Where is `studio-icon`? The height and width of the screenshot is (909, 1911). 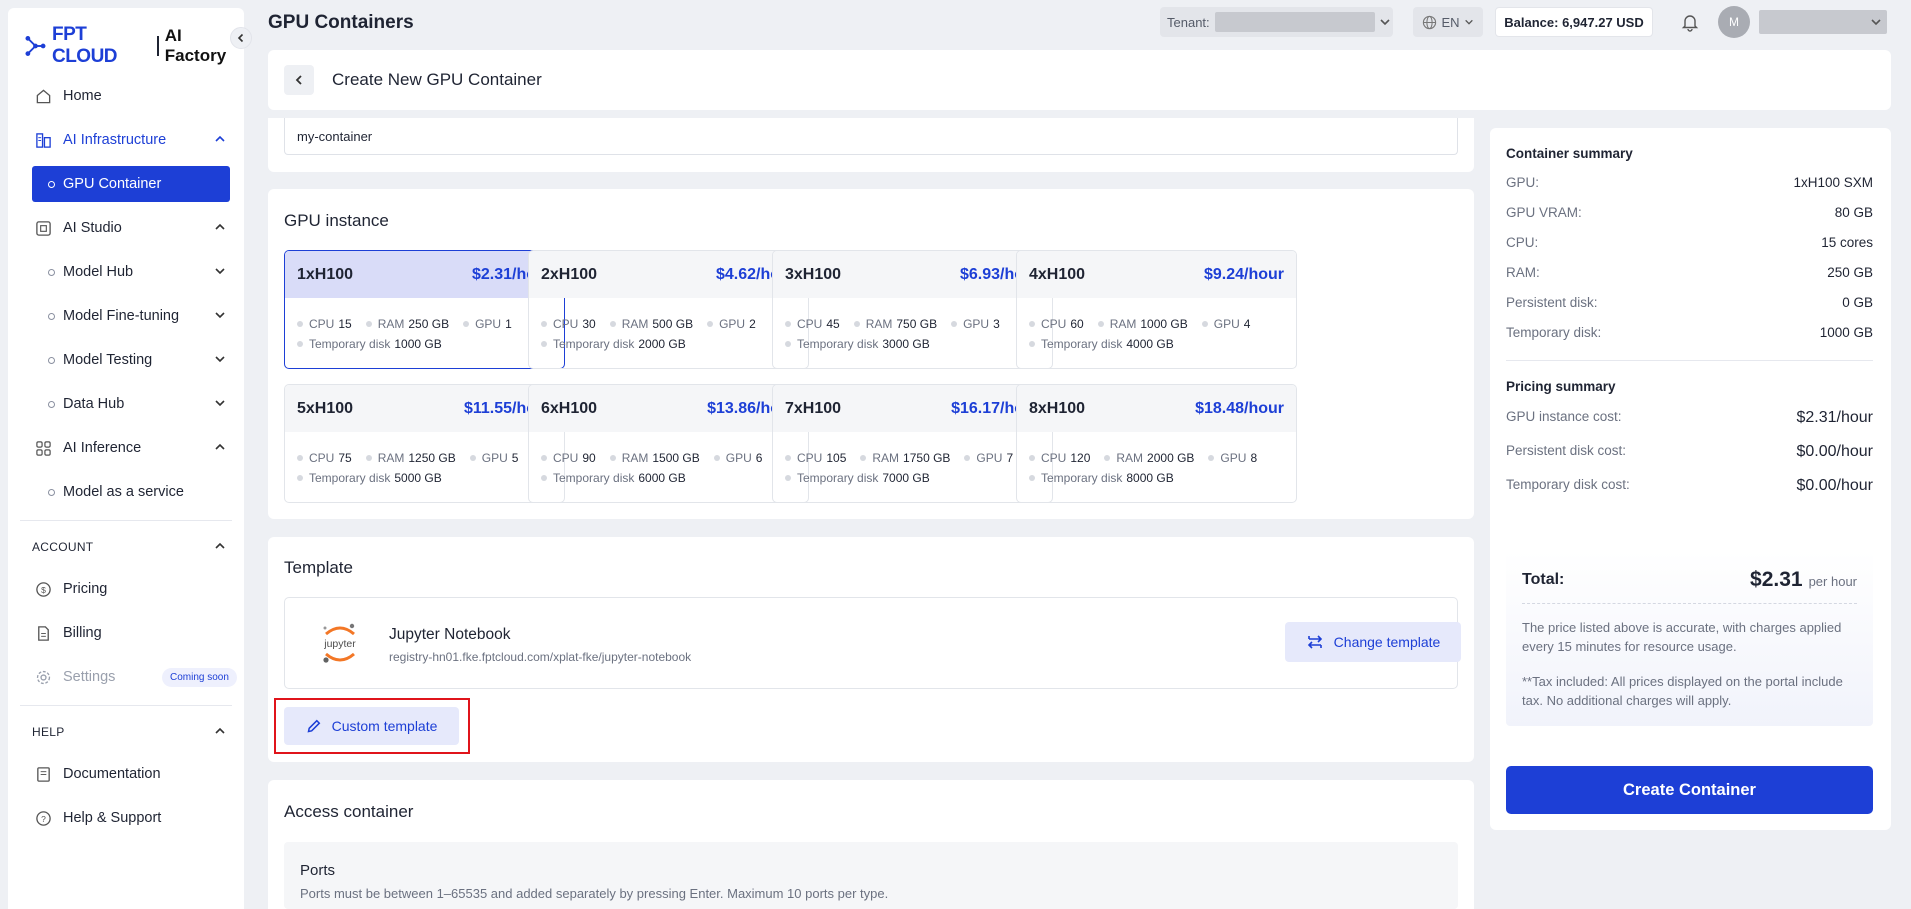 studio-icon is located at coordinates (43, 228).